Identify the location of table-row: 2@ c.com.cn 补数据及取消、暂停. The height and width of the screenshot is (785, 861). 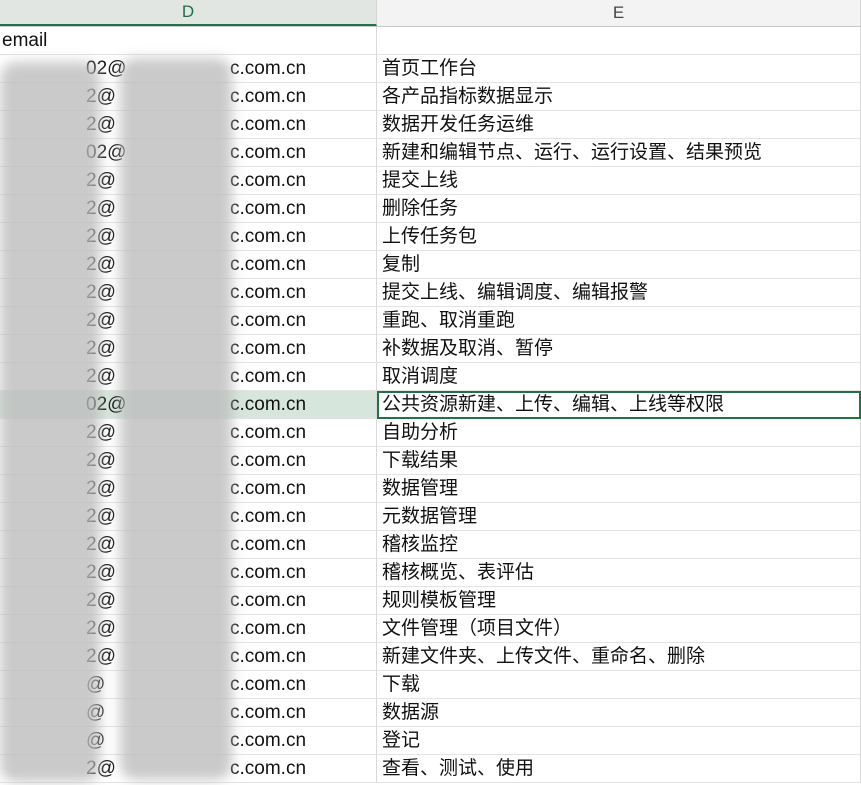
(430, 349).